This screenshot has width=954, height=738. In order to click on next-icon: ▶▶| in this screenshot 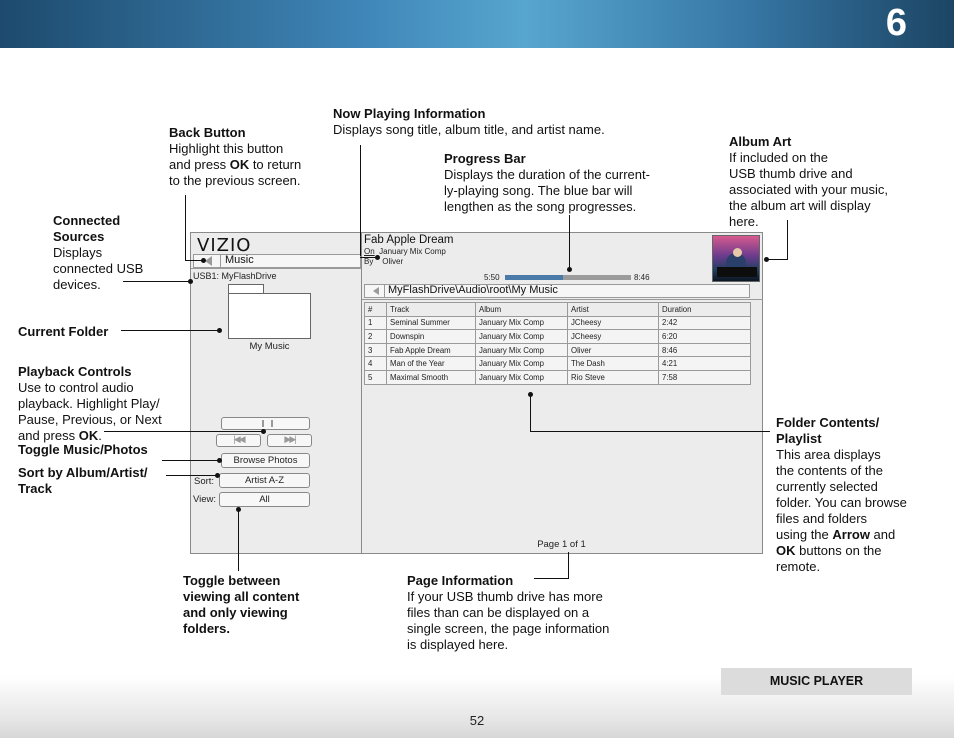, I will do `click(290, 439)`.